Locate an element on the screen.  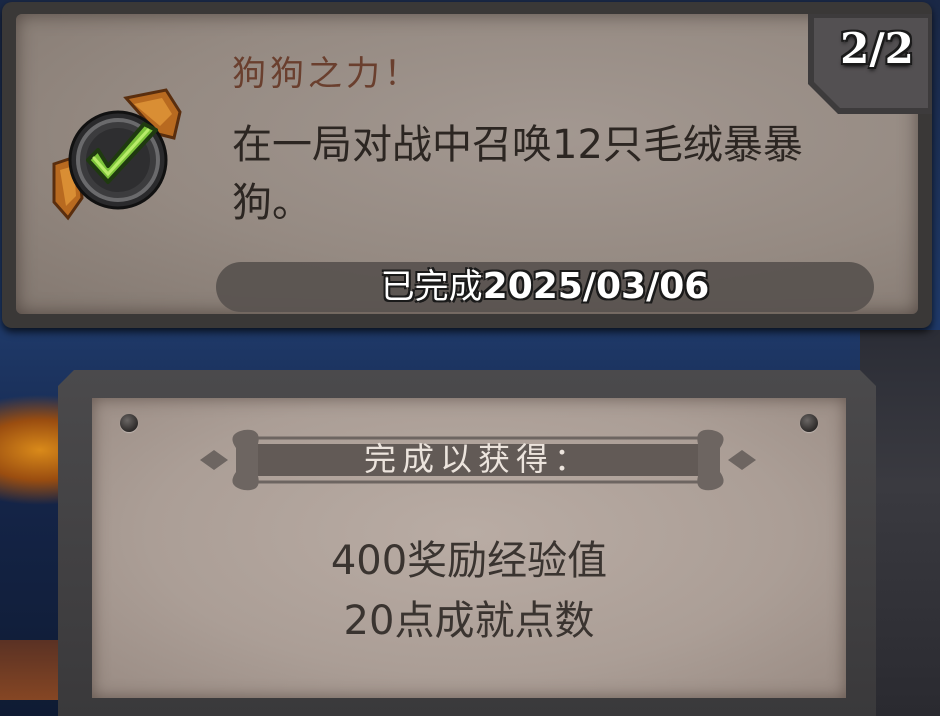
quest-description: 在一局对战中召唤12只毛绒暴暴狗。 is located at coordinates (517, 174).